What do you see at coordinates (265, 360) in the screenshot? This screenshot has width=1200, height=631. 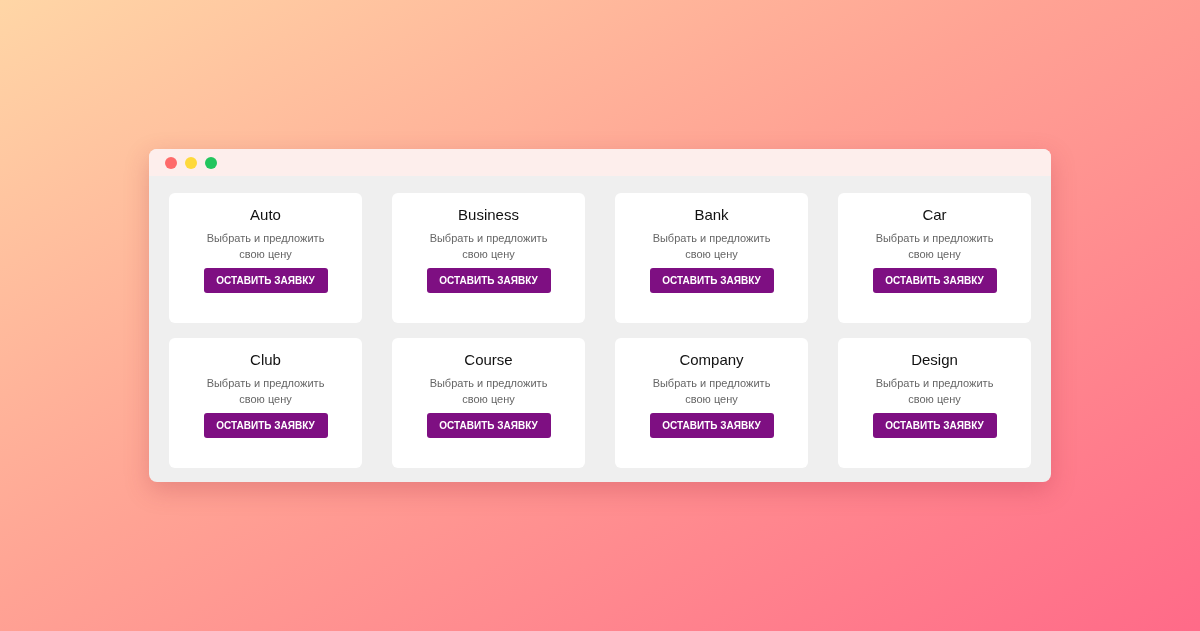 I see `card-title: Club` at bounding box center [265, 360].